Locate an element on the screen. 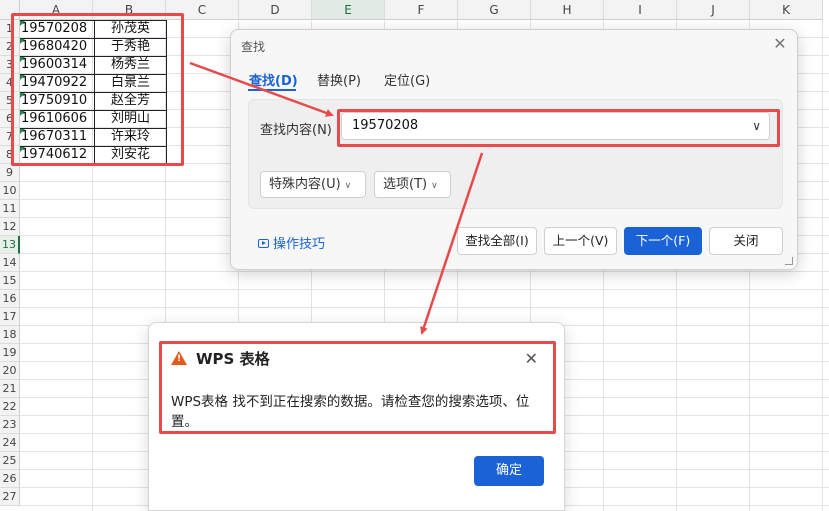  column-header: I is located at coordinates (640, 10).